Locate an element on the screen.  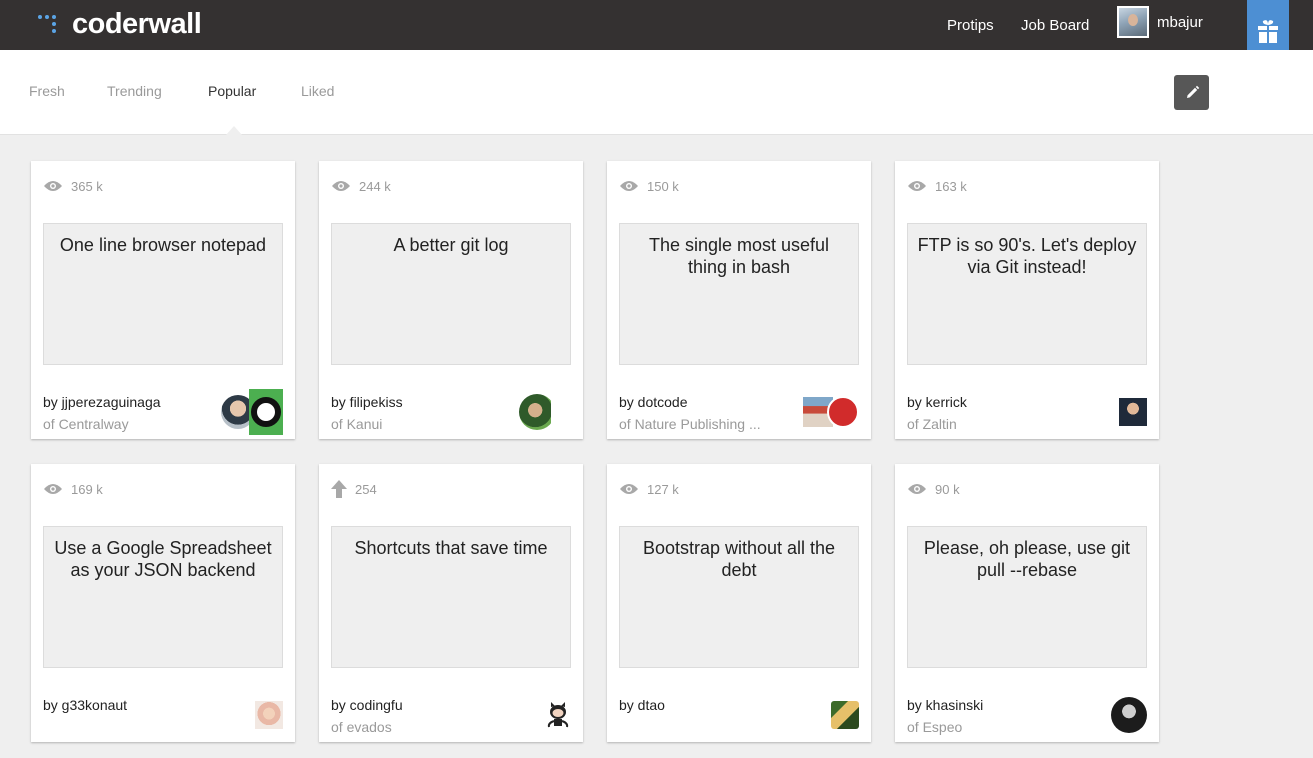
write-protip-button is located at coordinates (1191, 92).